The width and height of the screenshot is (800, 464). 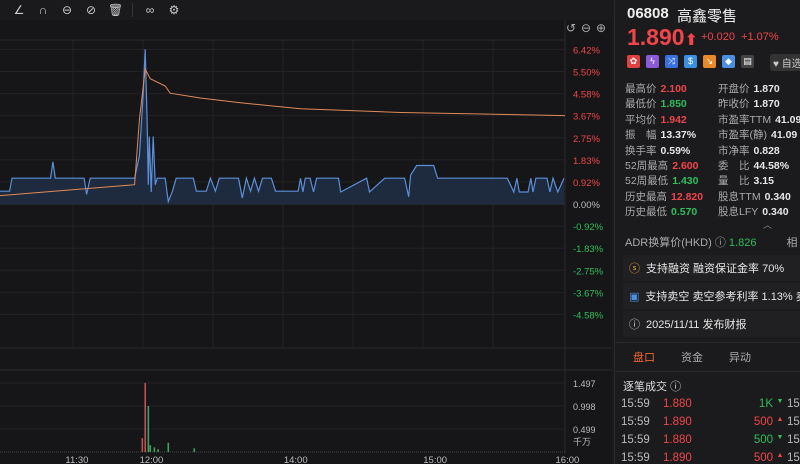 I want to click on tag-icon: ◆, so click(x=728, y=61).